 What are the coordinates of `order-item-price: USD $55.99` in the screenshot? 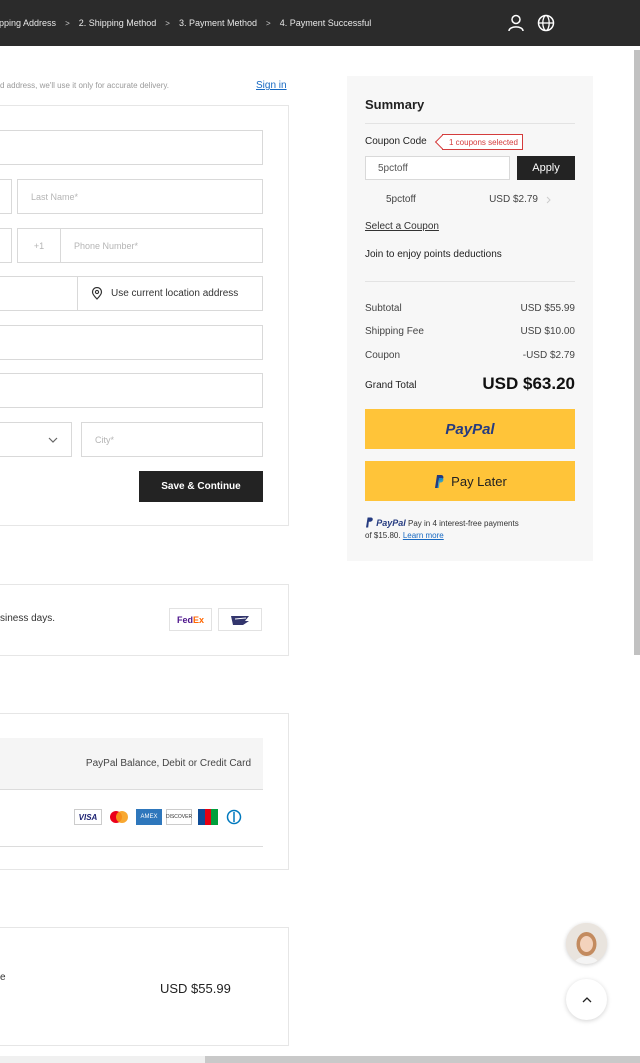 It's located at (195, 988).